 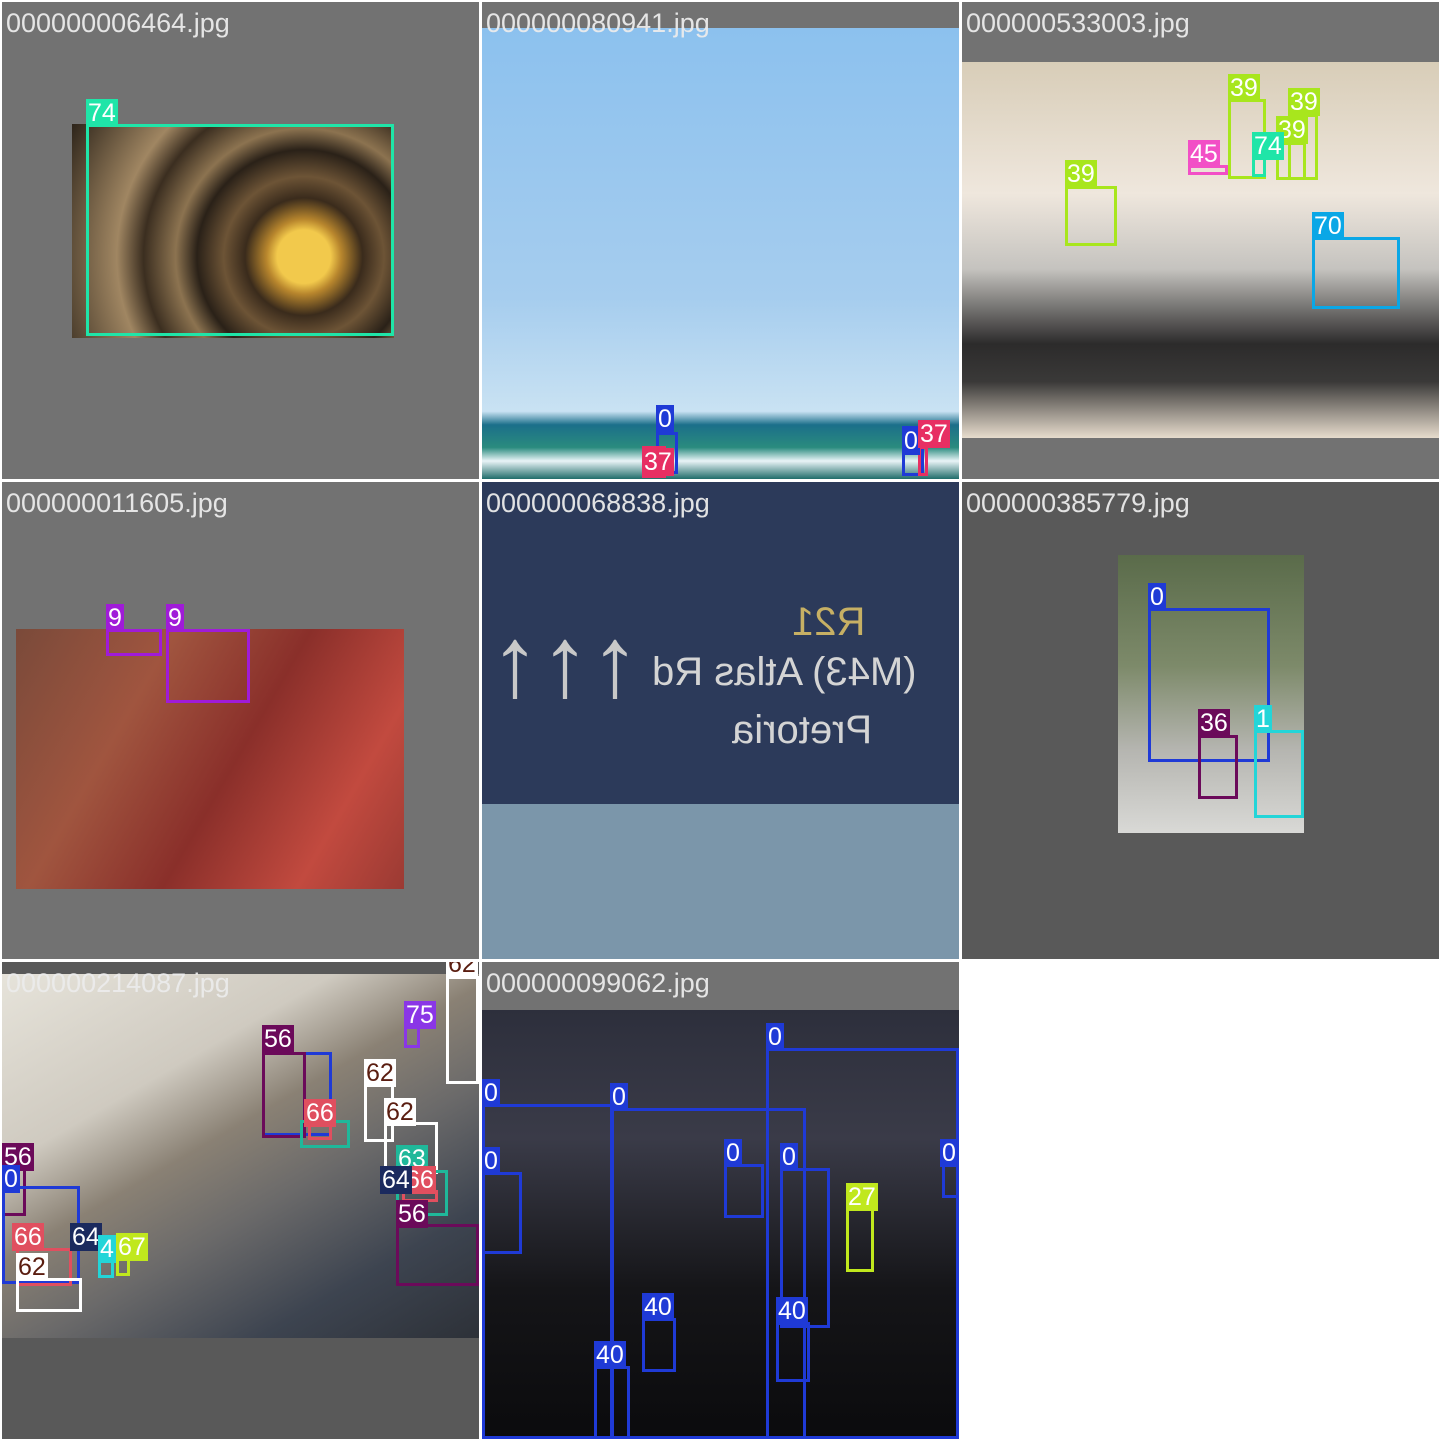 What do you see at coordinates (720, 253) in the screenshot?
I see `photo-ocean` at bounding box center [720, 253].